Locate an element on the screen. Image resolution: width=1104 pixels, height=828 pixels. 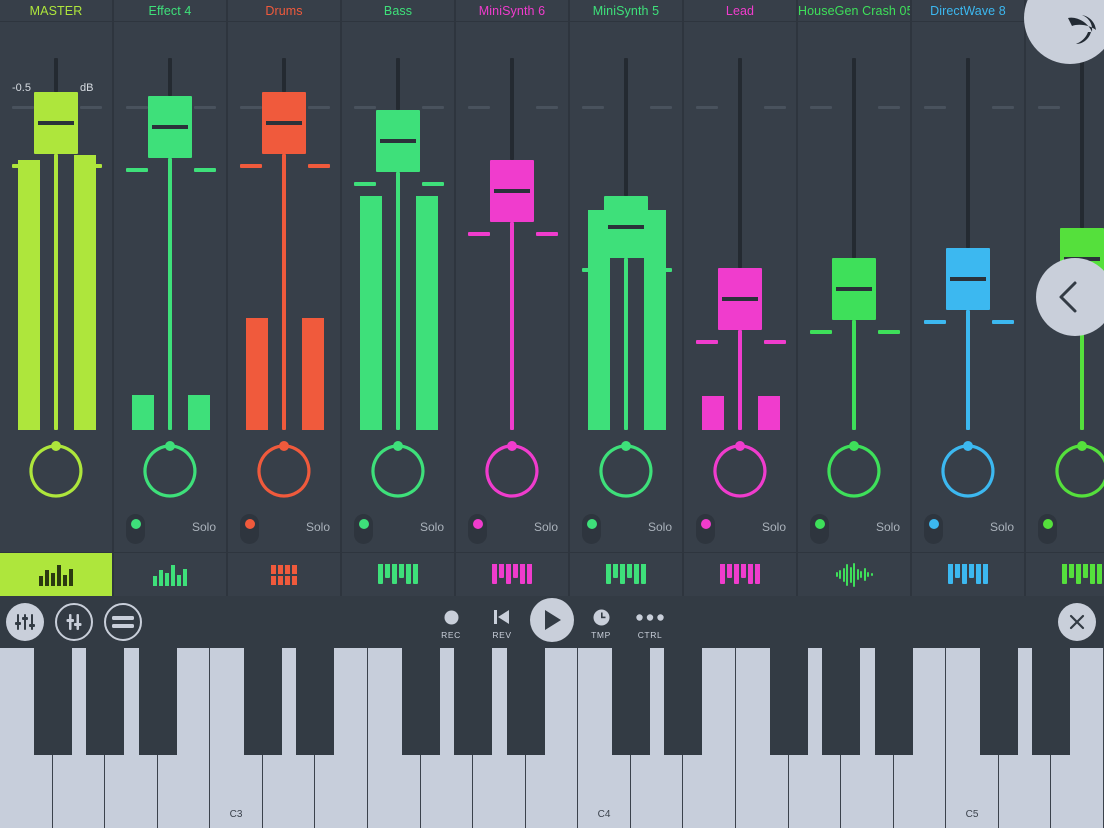
channel-header-divider is located at coordinates (512, 21).